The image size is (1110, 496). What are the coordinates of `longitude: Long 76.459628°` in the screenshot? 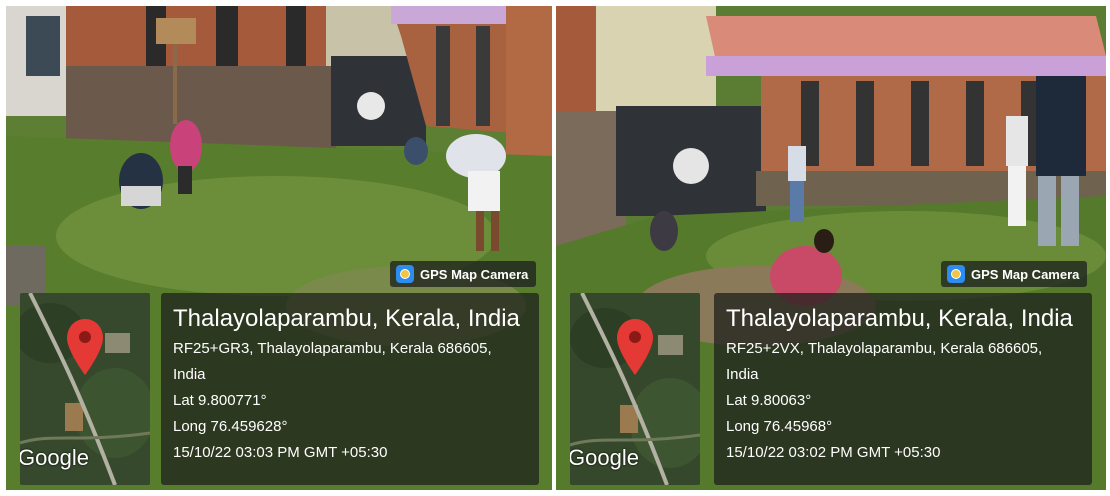 It's located at (230, 426).